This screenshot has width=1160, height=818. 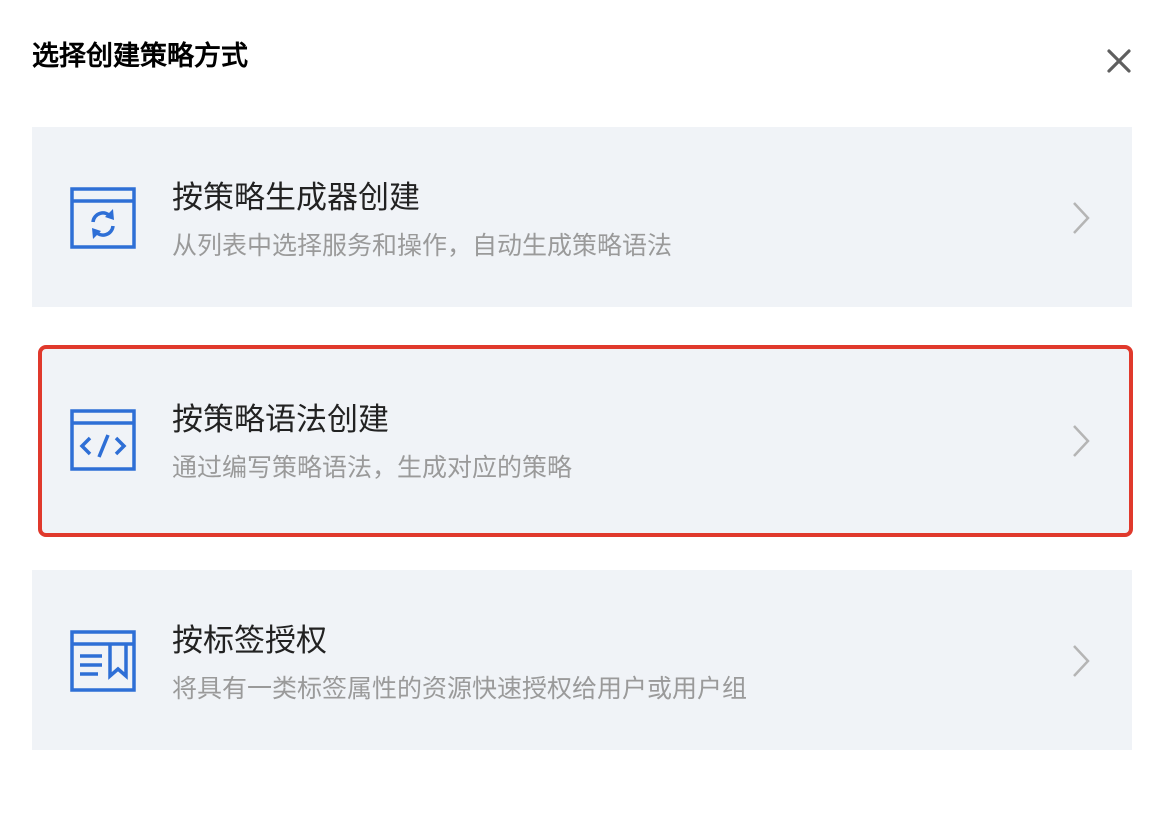 I want to click on code-window-icon, so click(x=103, y=440).